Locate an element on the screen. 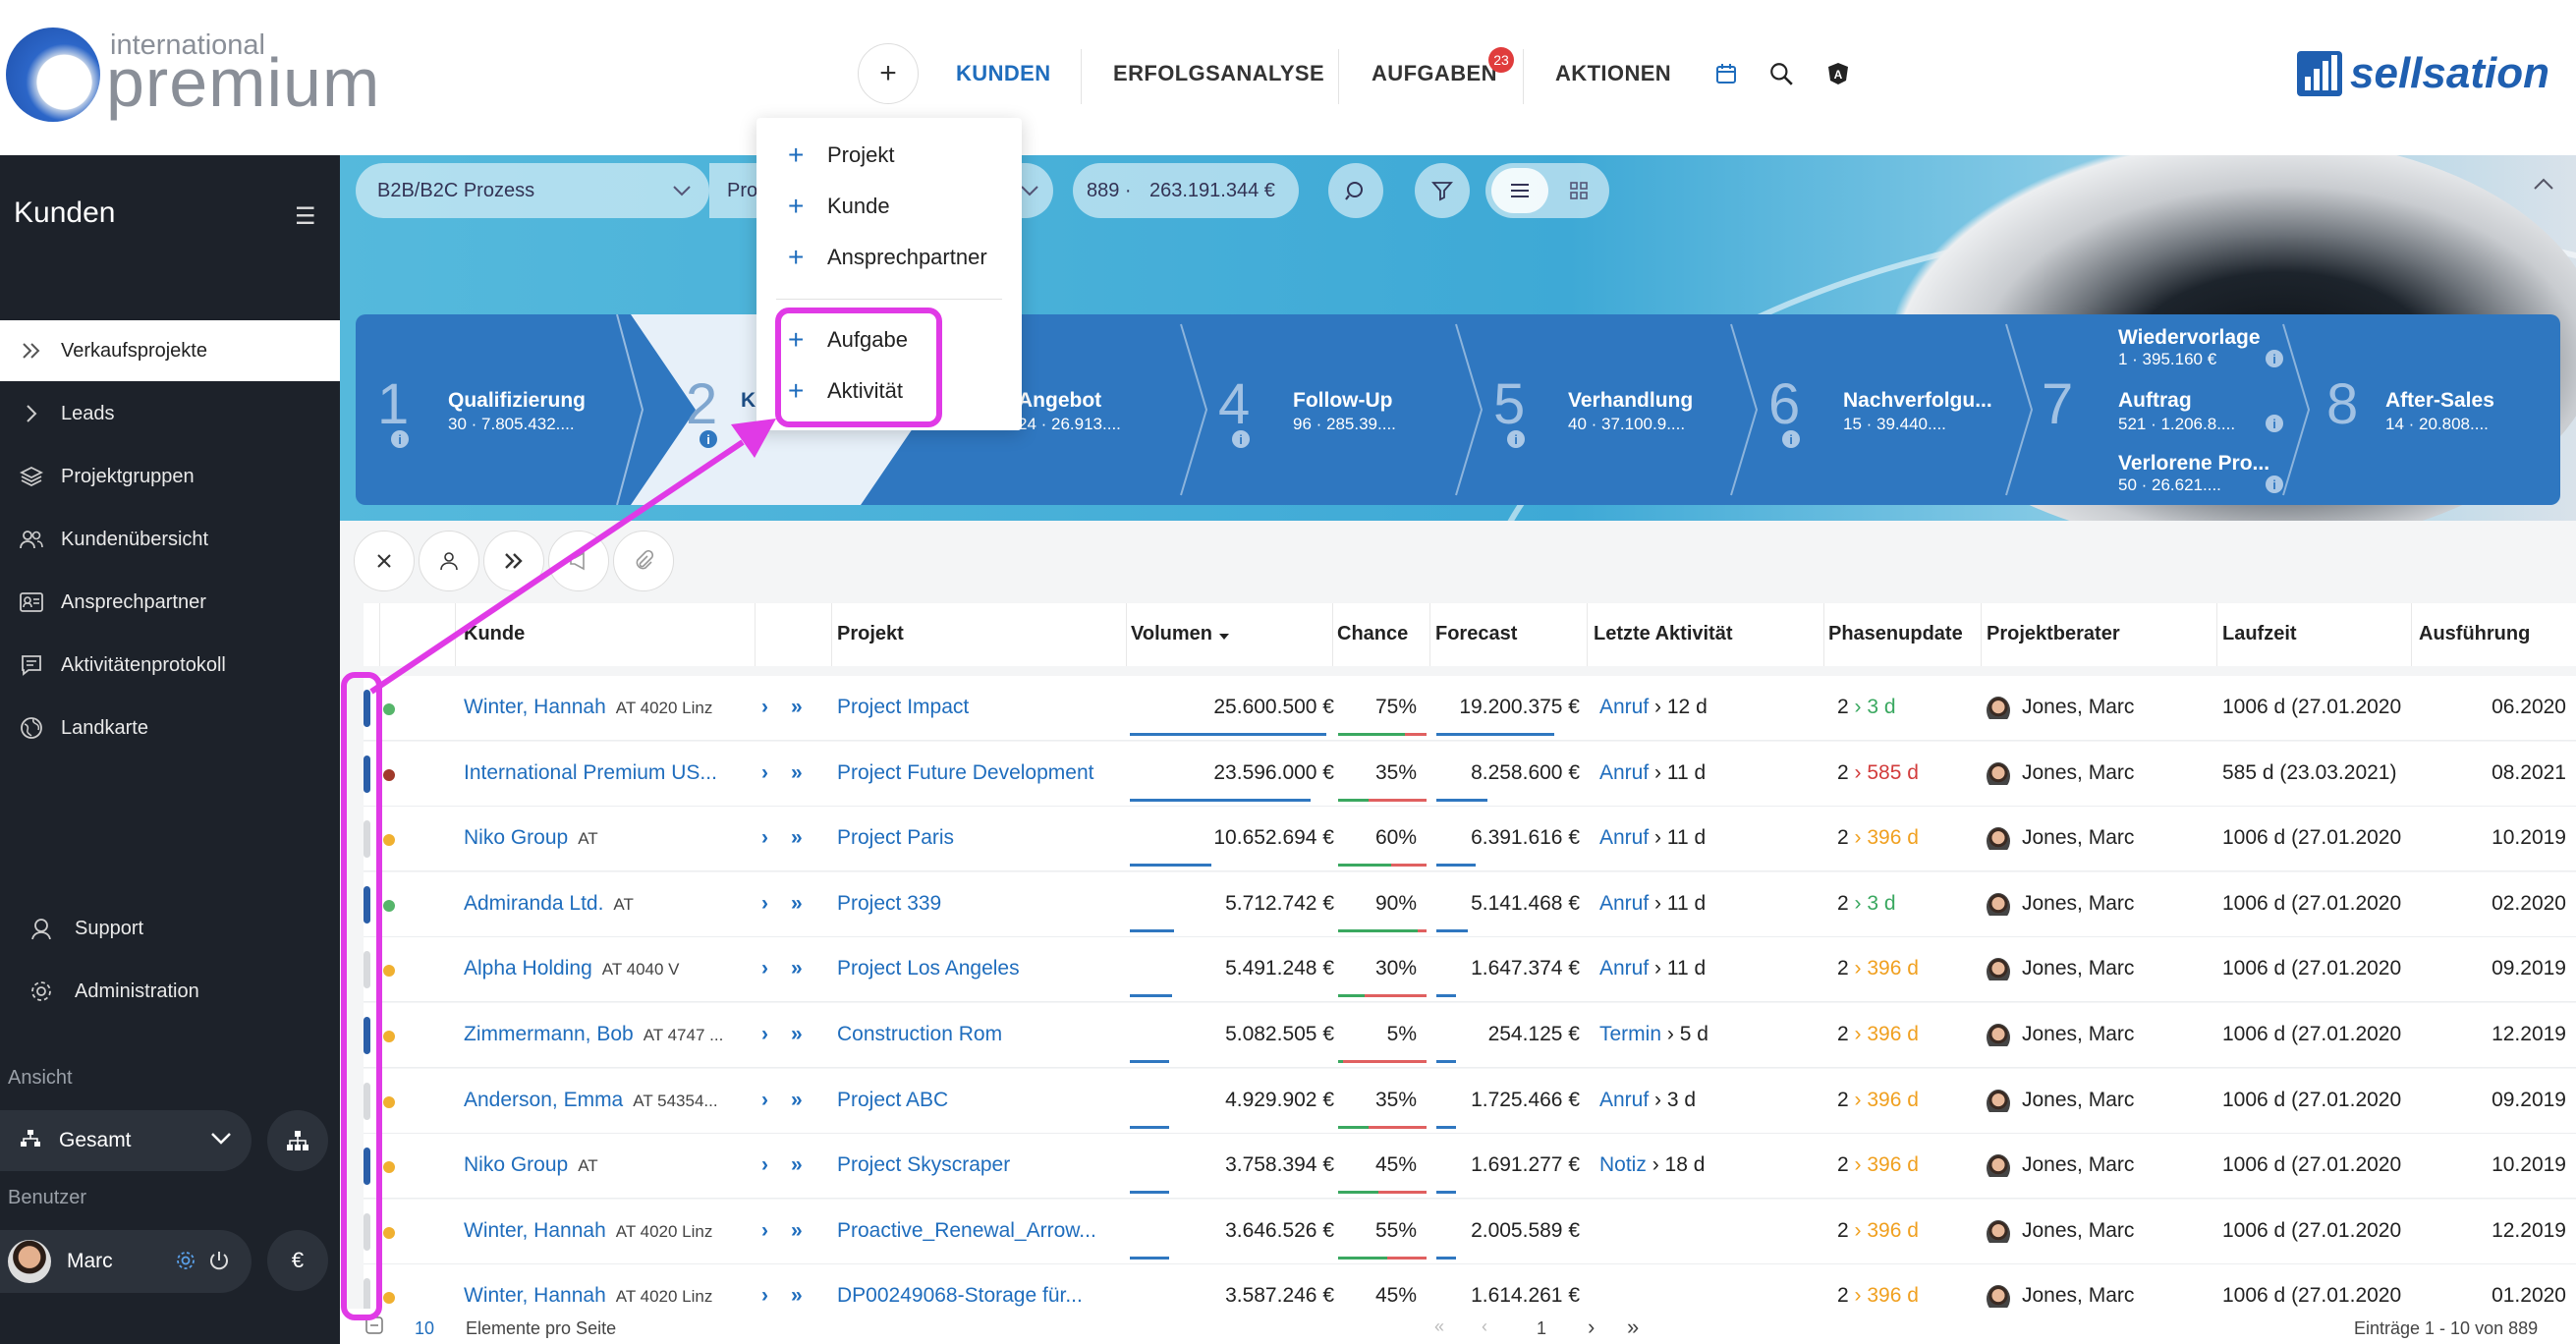  stage-follow-up: 4 Follow-Up 96 · 285.39.... i is located at coordinates (1338, 409).